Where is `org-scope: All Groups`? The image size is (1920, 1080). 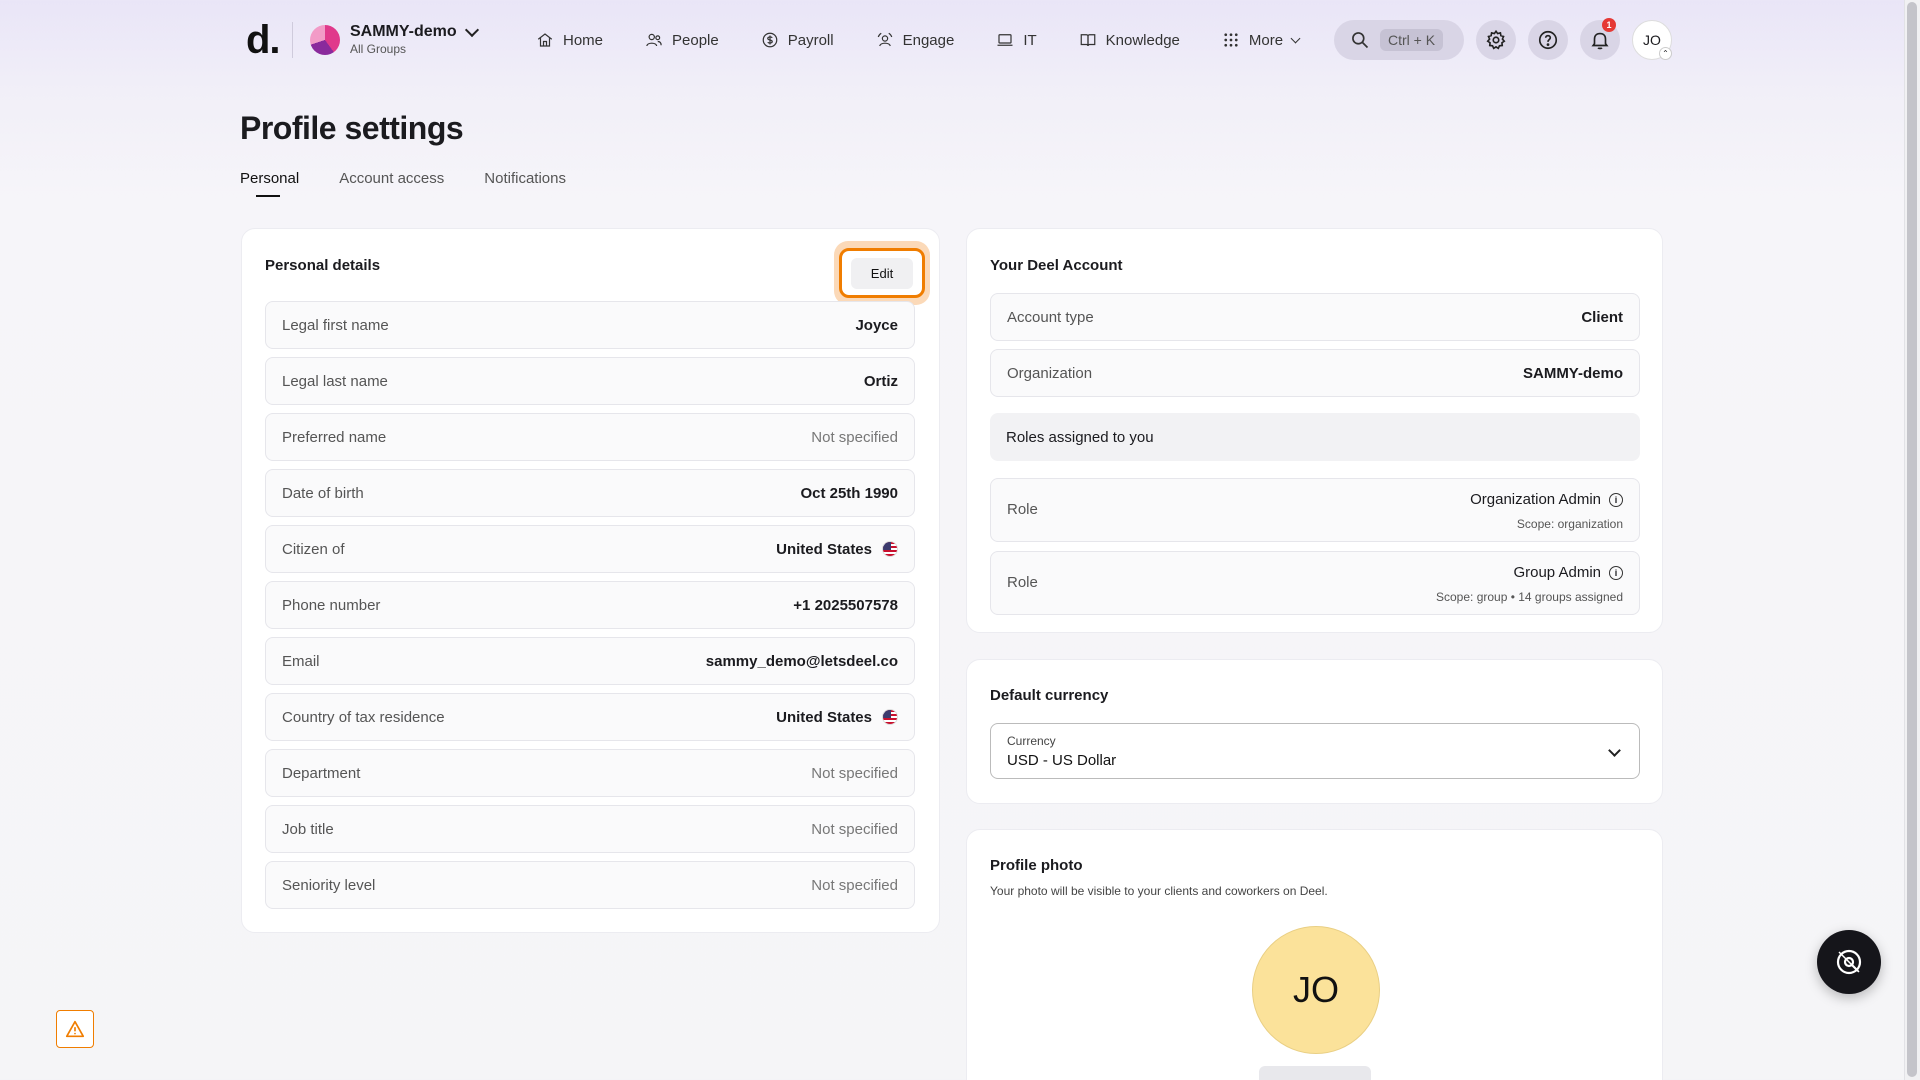
org-scope: All Groups is located at coordinates (378, 49).